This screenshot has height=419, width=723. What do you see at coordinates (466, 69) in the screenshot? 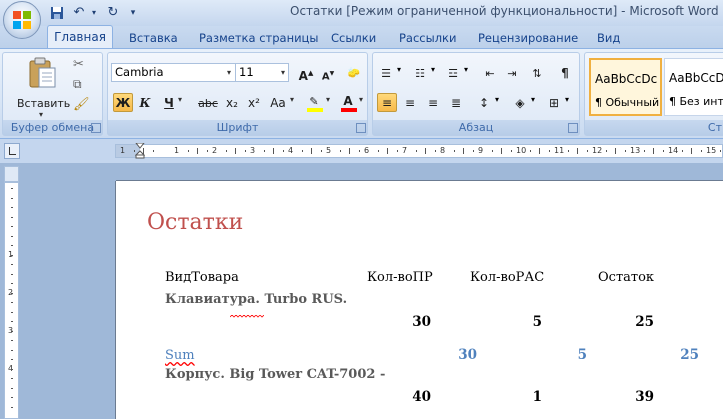
I see `multilevel-dropdown-icon: ▾` at bounding box center [466, 69].